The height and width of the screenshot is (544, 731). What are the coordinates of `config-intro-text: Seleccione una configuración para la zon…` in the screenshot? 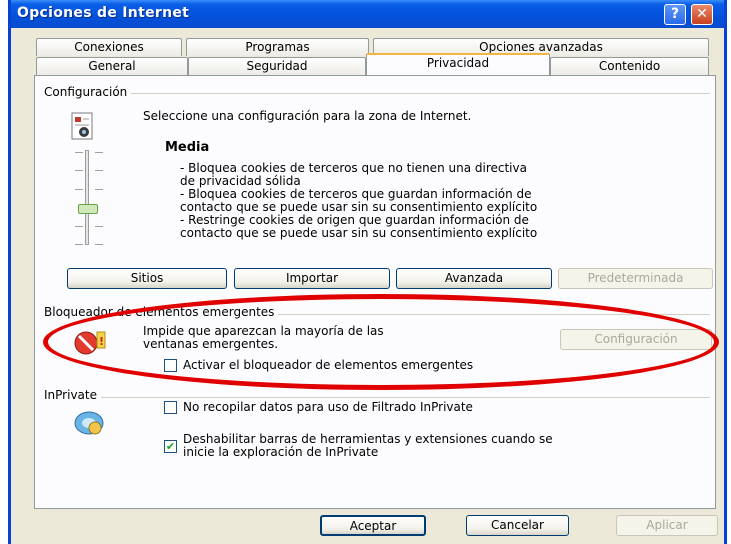 It's located at (307, 116).